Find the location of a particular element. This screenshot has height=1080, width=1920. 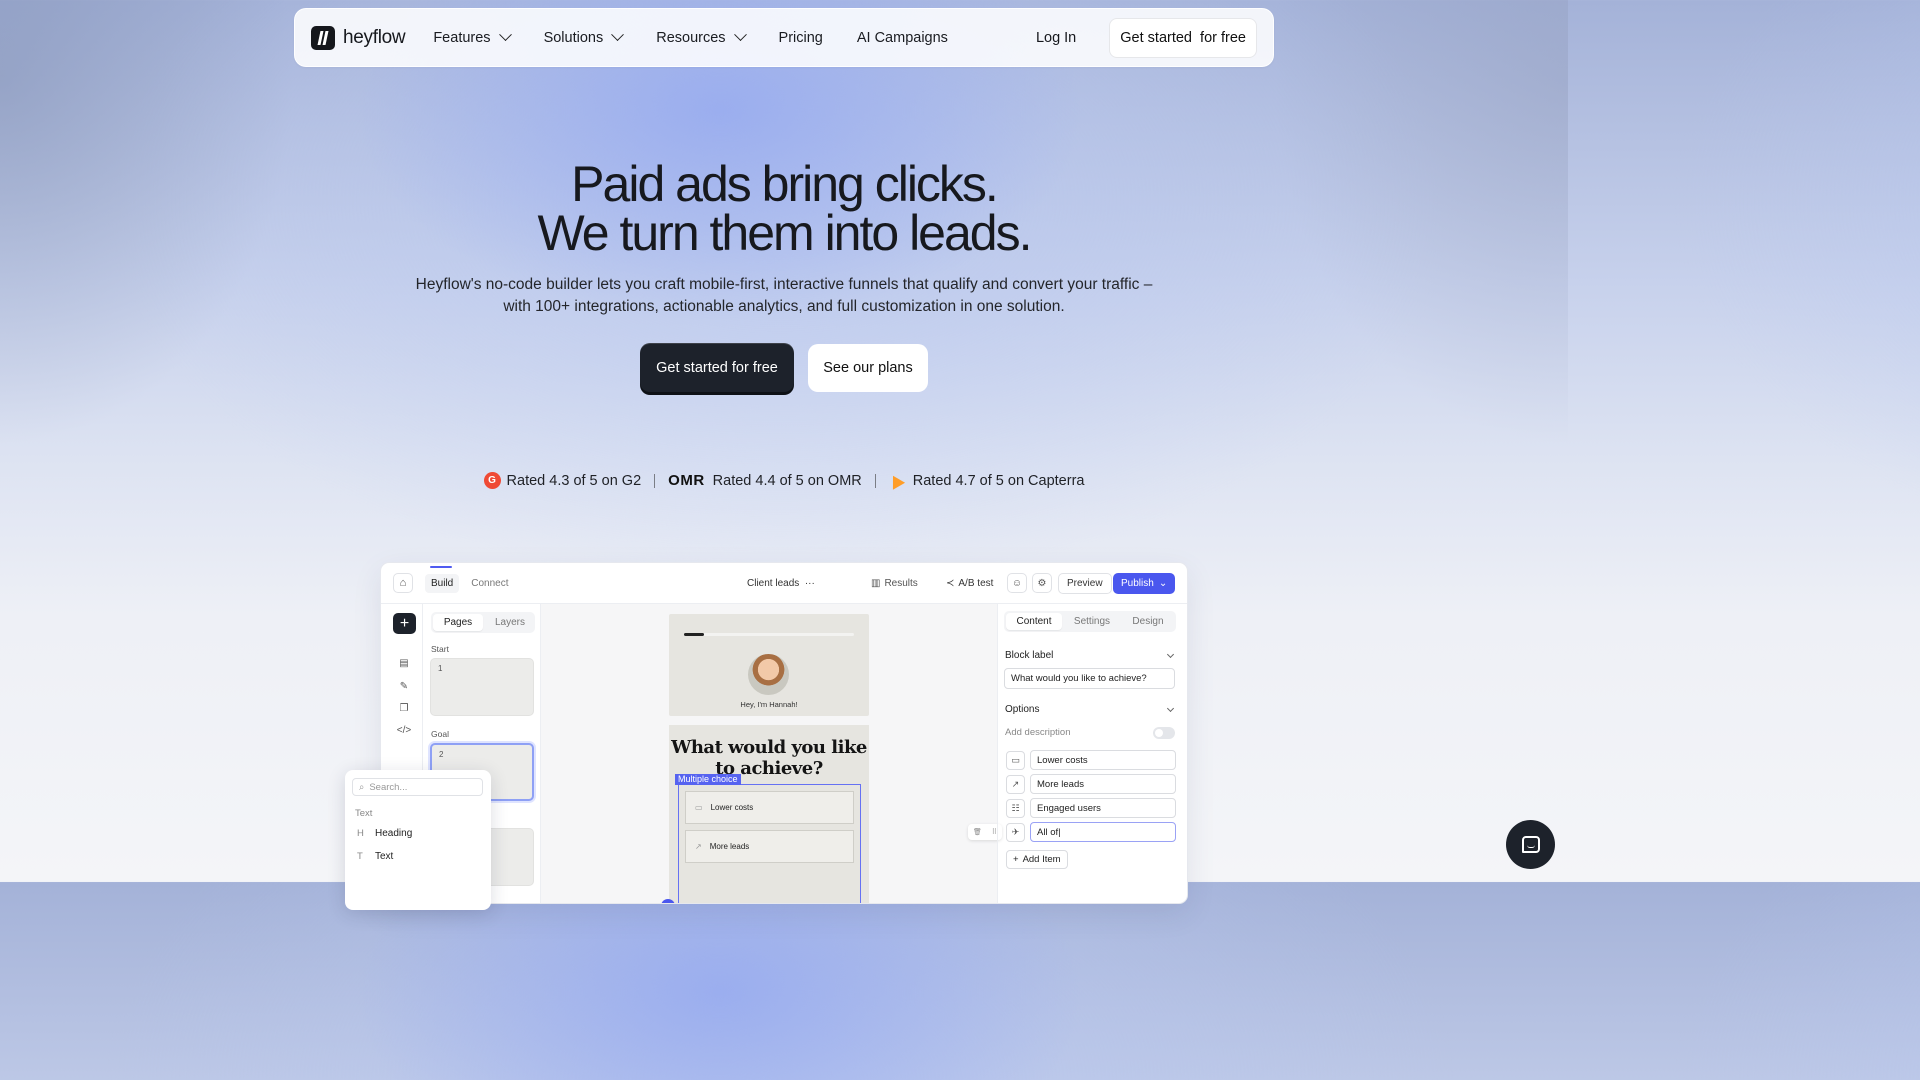

nav-ai-campaigns: AI Campaigns is located at coordinates (902, 38).